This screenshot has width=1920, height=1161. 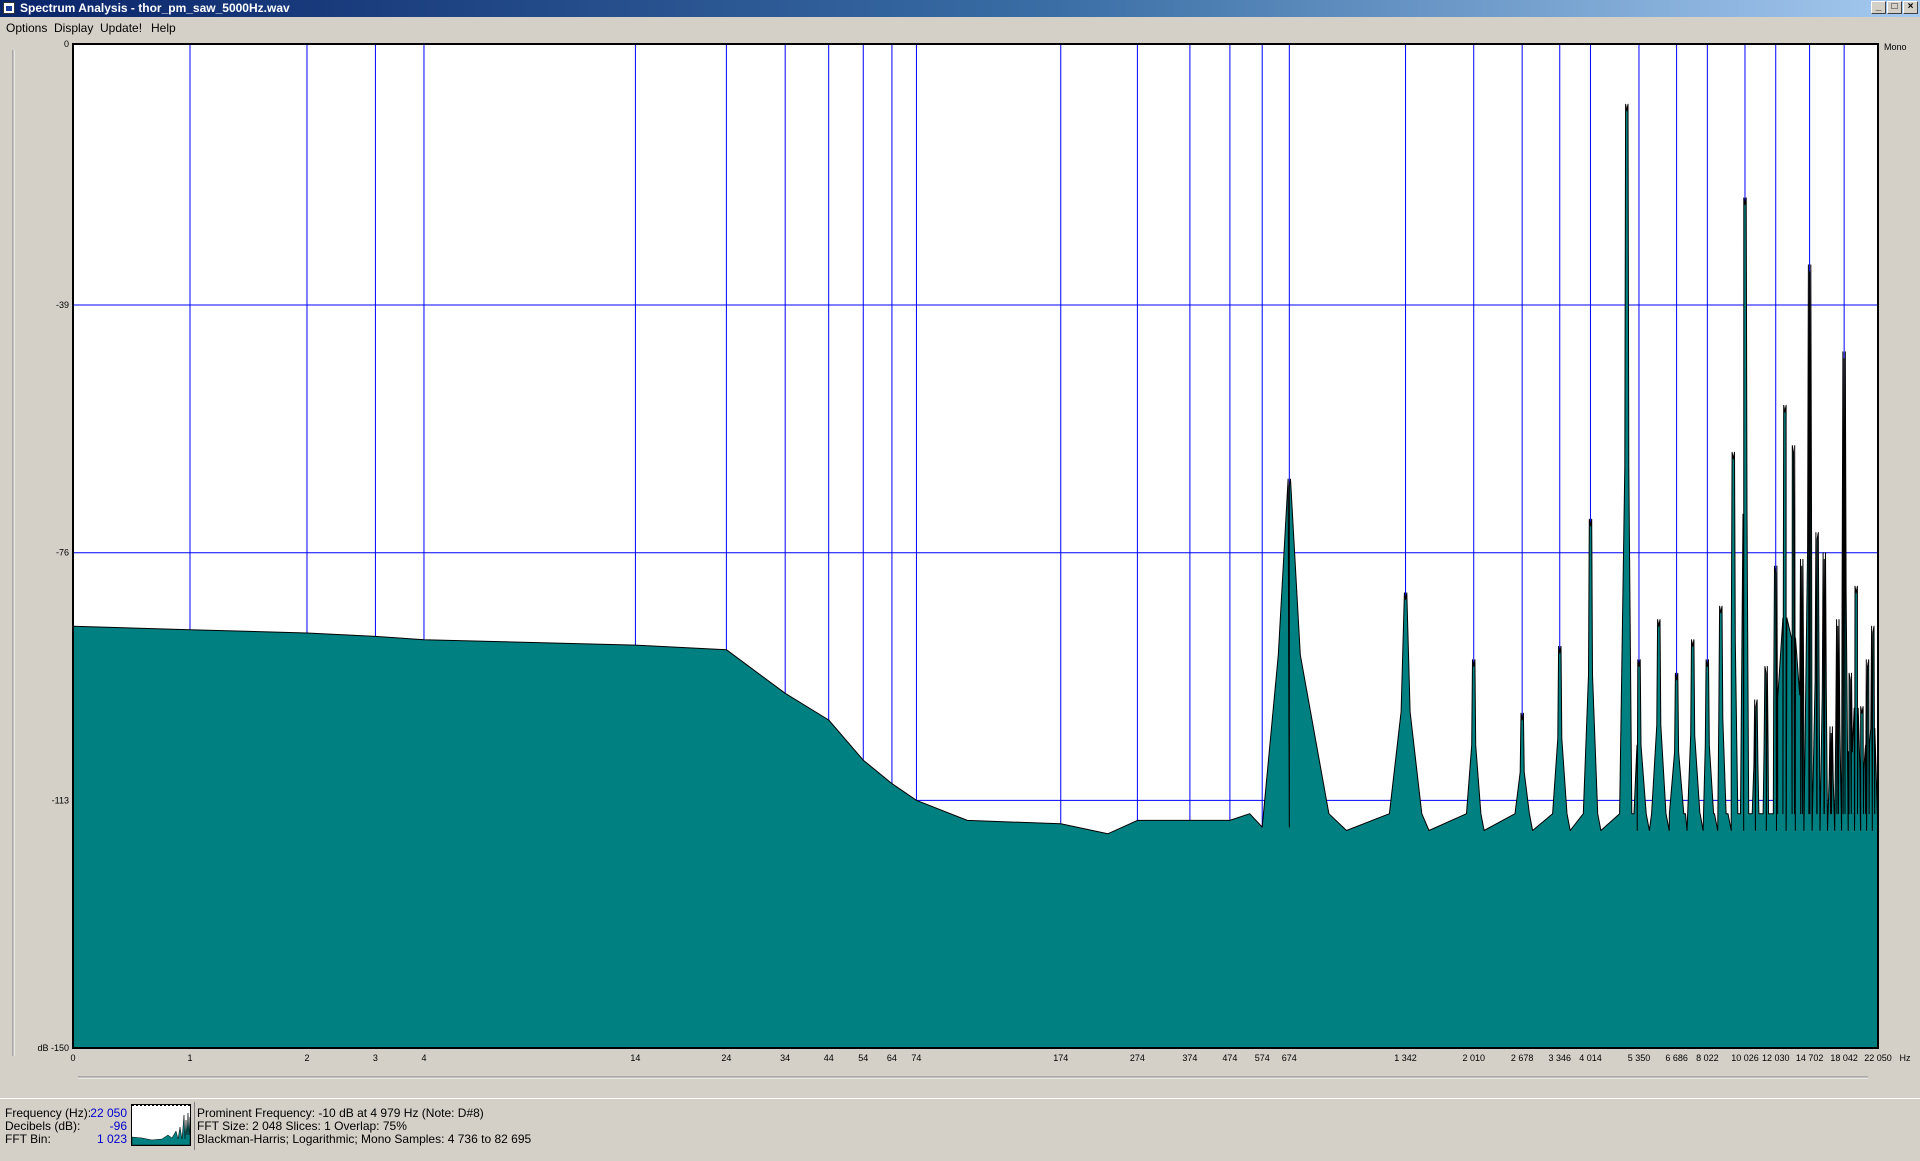 I want to click on x-tick-label: 12 030, so click(x=1776, y=1058).